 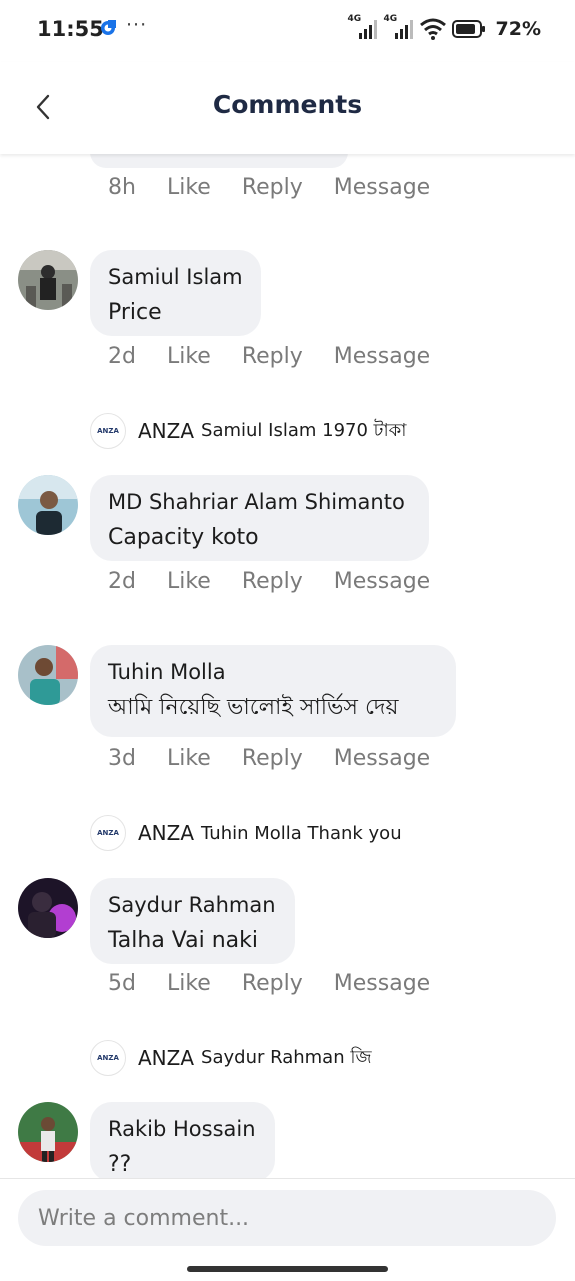 What do you see at coordinates (175, 277) in the screenshot?
I see `commenter-name: Samiul Islam` at bounding box center [175, 277].